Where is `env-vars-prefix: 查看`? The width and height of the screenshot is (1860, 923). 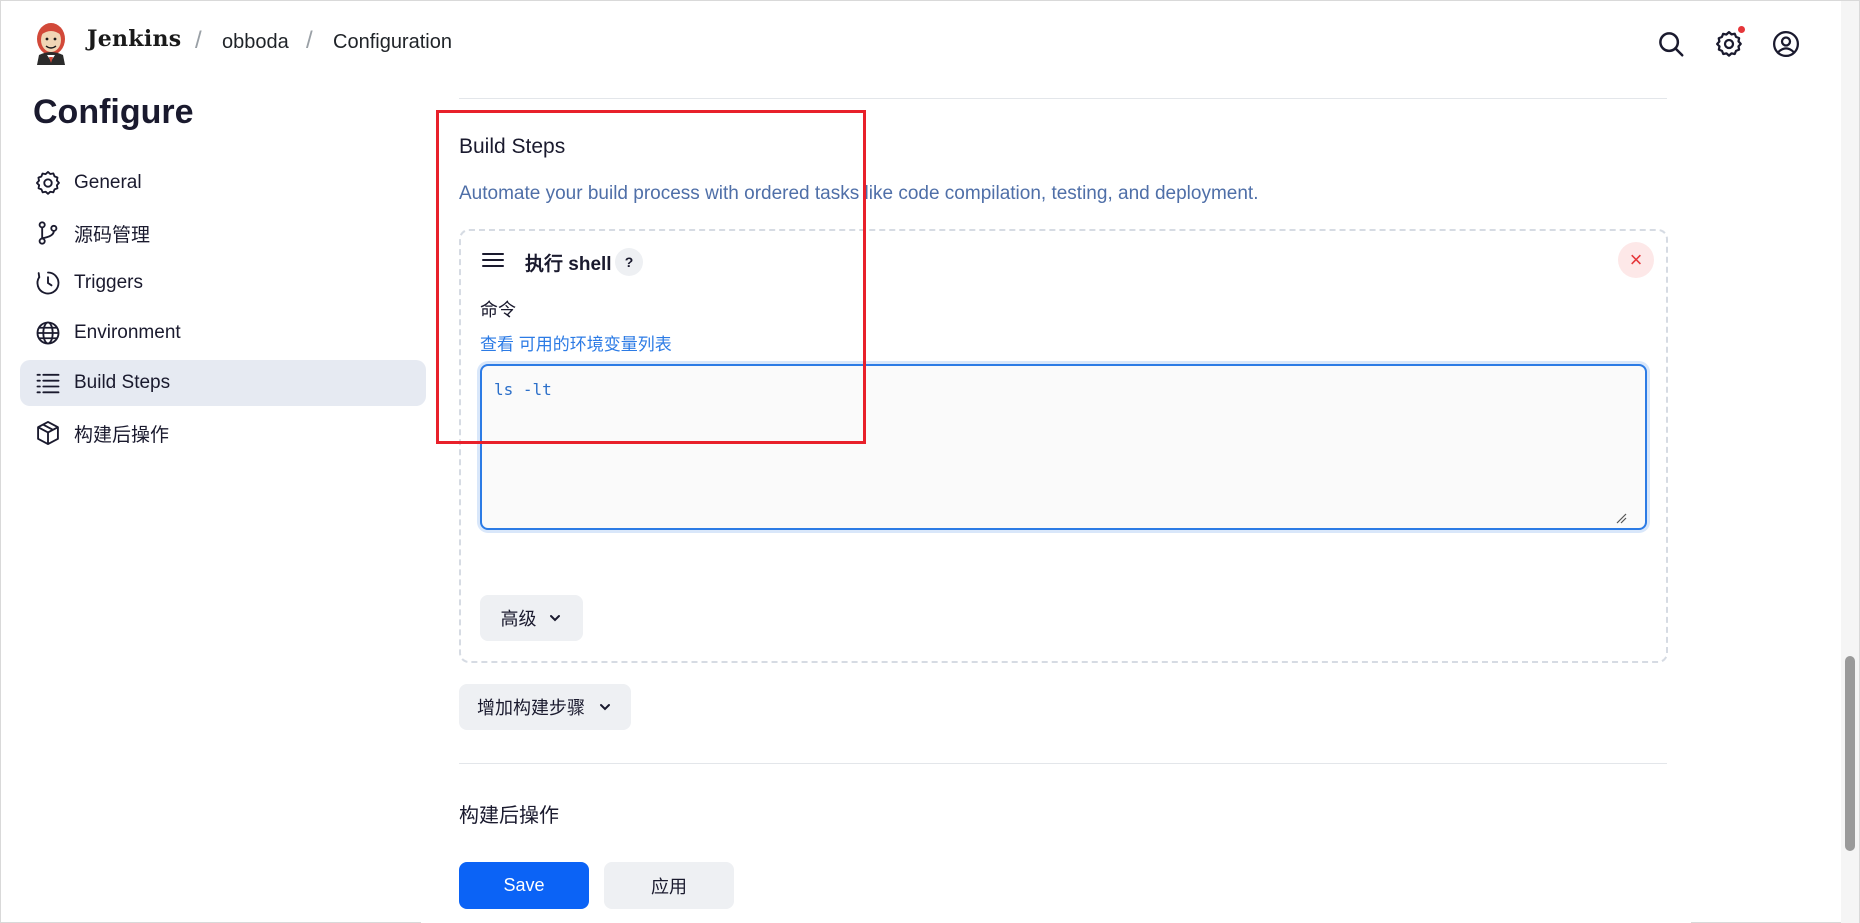 env-vars-prefix: 查看 is located at coordinates (497, 344).